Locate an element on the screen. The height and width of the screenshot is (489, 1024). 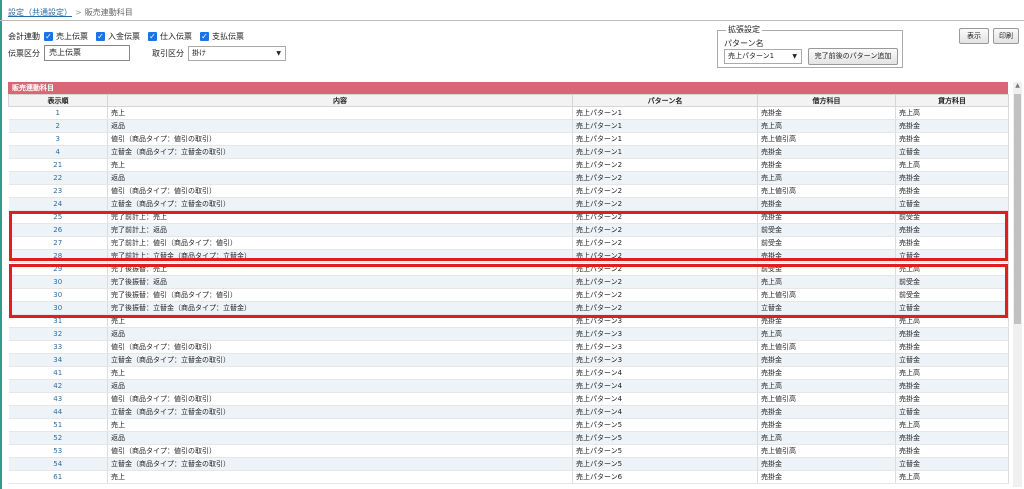
cell-credit: 売上高 is located at coordinates (952, 269).